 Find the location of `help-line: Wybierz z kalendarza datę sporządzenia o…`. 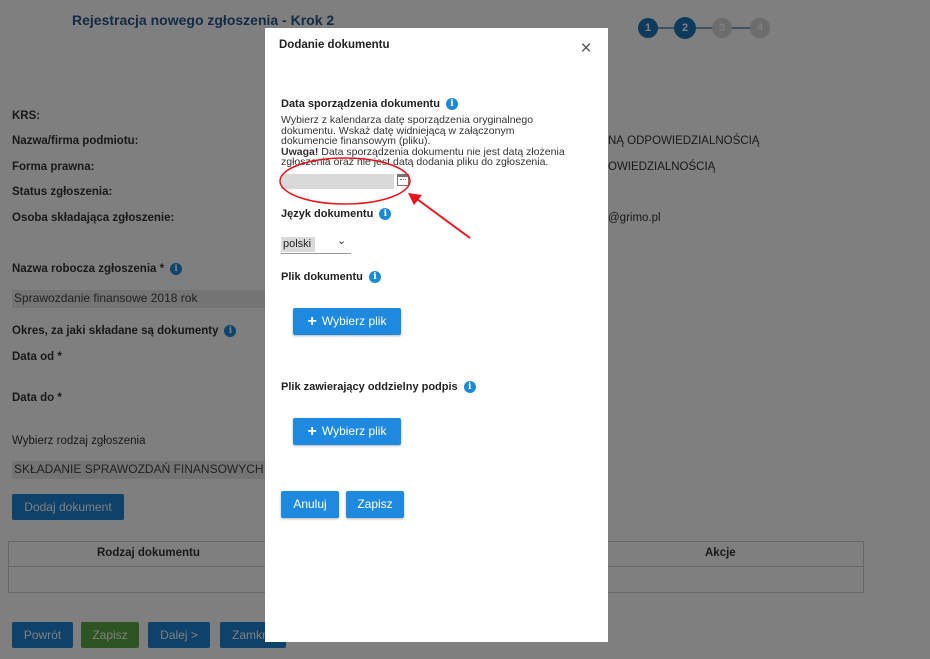

help-line: Wybierz z kalendarza datę sporządzenia o… is located at coordinates (407, 120).